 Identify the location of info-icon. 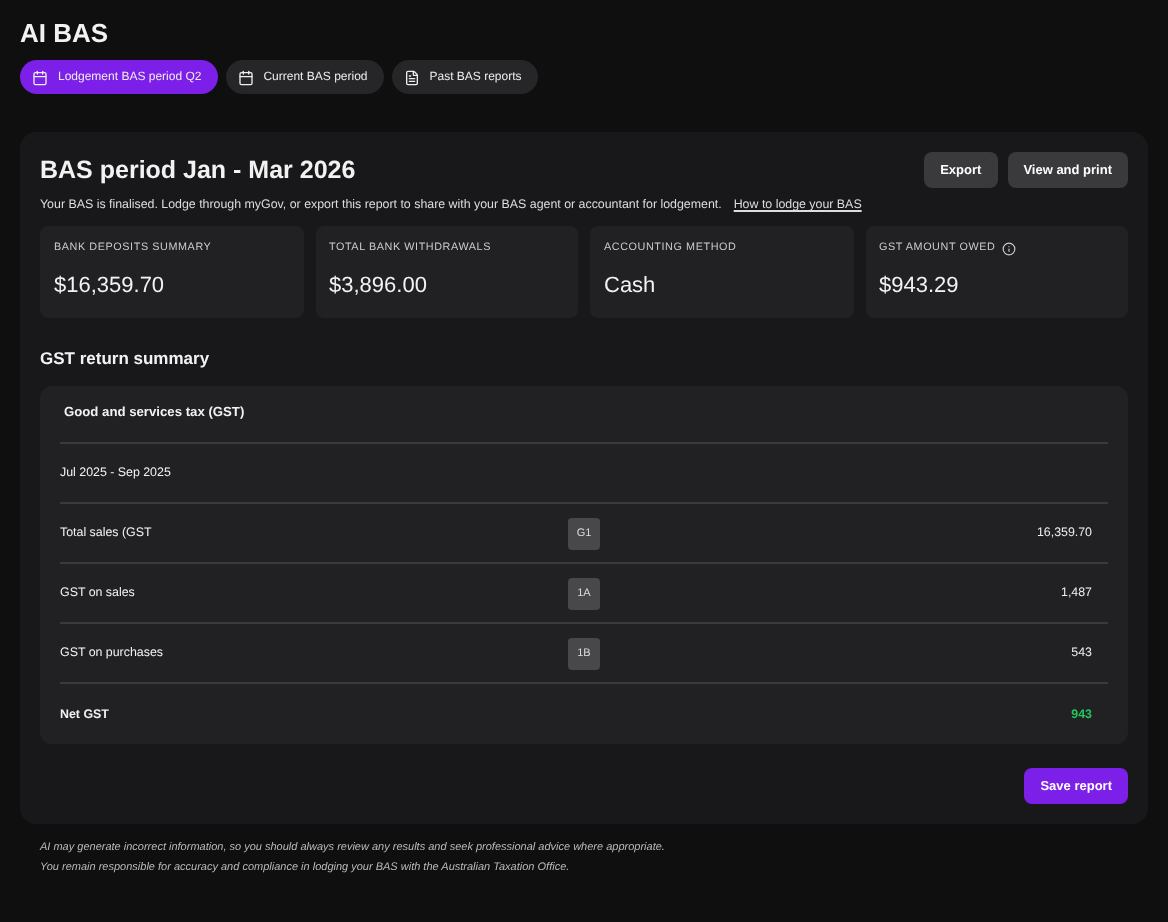
(1008, 248).